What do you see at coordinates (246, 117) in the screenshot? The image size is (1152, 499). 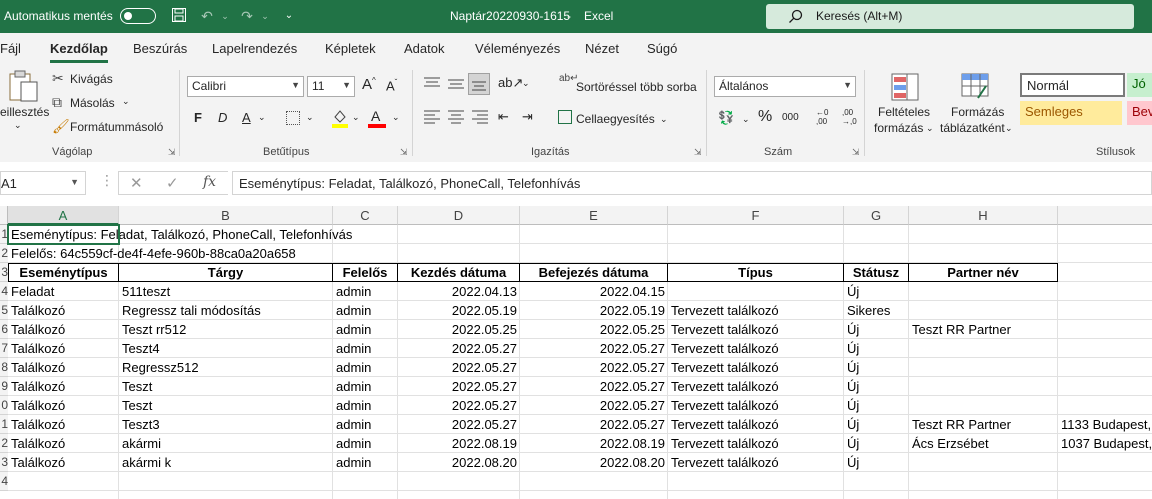 I see `underline-button: A` at bounding box center [246, 117].